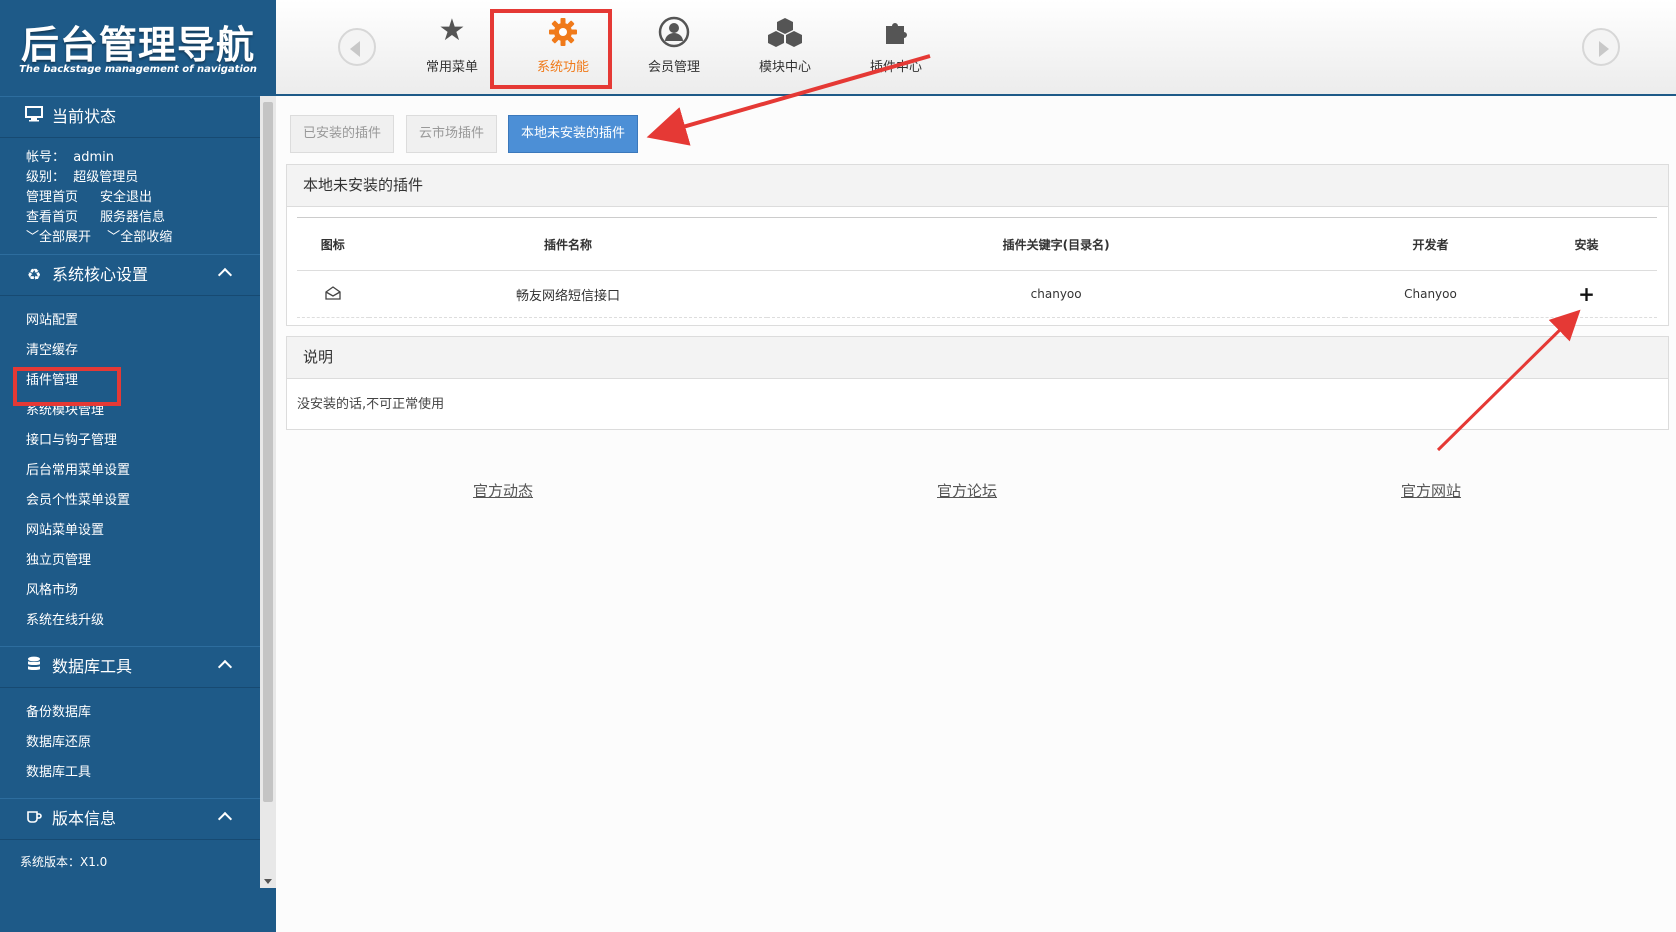 This screenshot has width=1676, height=932. What do you see at coordinates (573, 134) in the screenshot?
I see `tab-local-uninstalled-plugins: 本地未安装的插件` at bounding box center [573, 134].